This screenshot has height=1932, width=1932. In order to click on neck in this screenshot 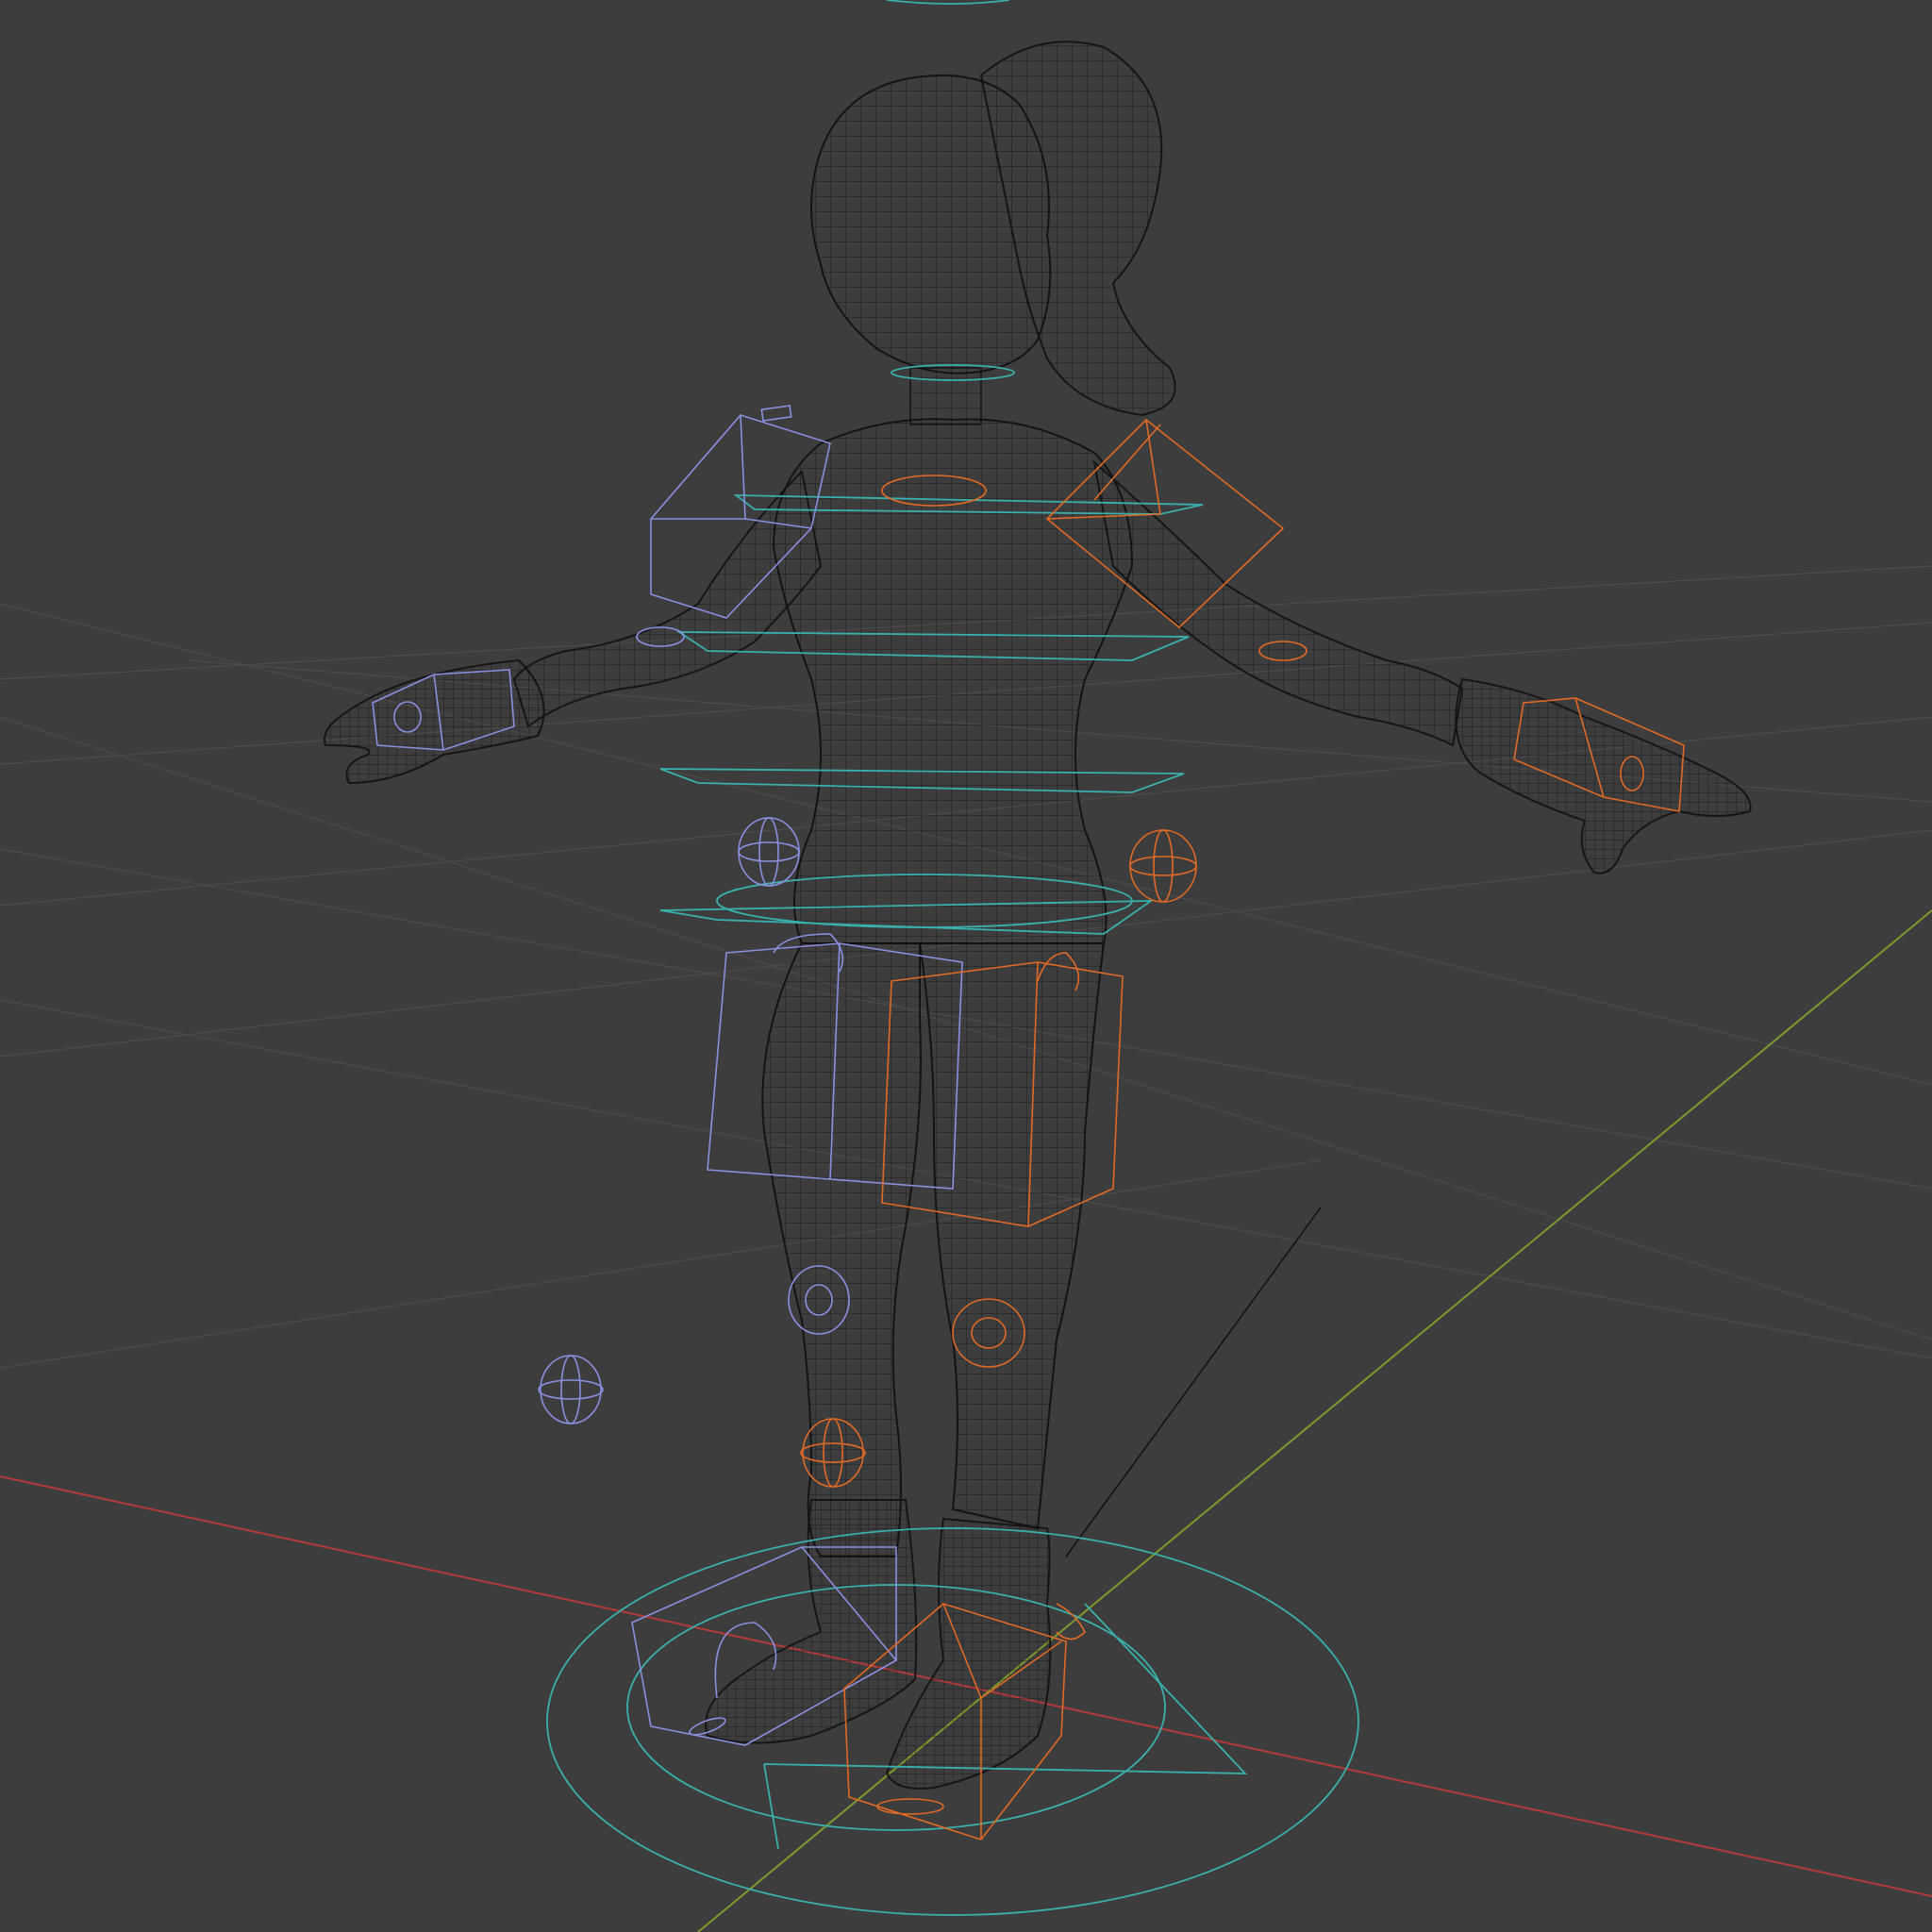, I will do `click(946, 396)`.